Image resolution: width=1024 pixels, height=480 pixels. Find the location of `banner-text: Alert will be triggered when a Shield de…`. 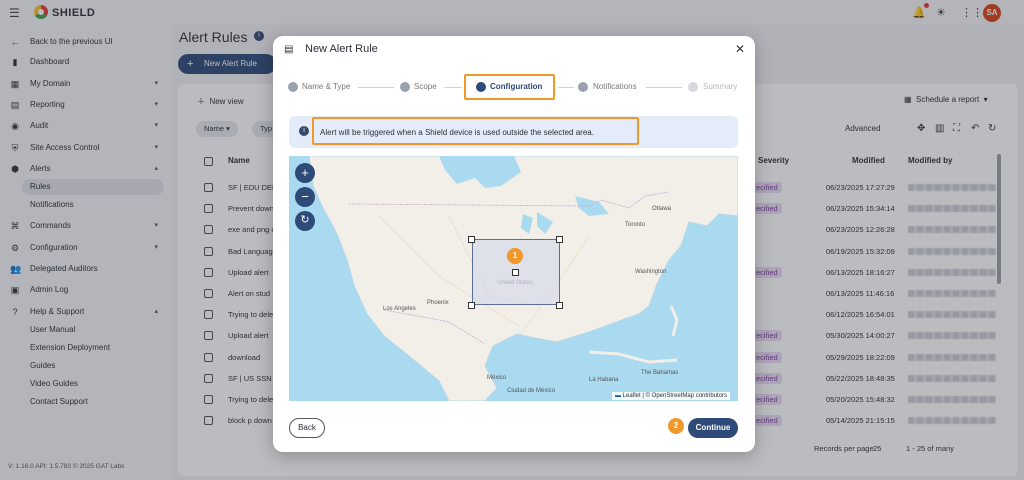

banner-text: Alert will be triggered when a Shield de… is located at coordinates (457, 132).